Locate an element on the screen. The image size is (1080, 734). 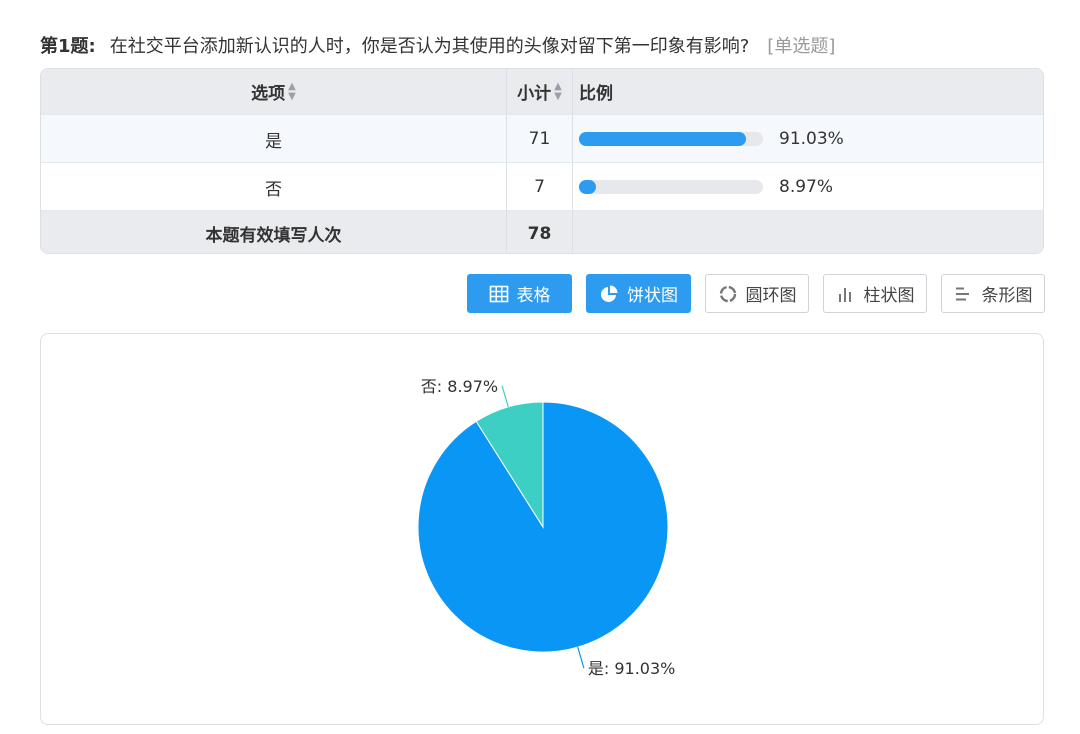
pie-chart: 是: 91.03% 否: 8.97% is located at coordinates (546, 527).